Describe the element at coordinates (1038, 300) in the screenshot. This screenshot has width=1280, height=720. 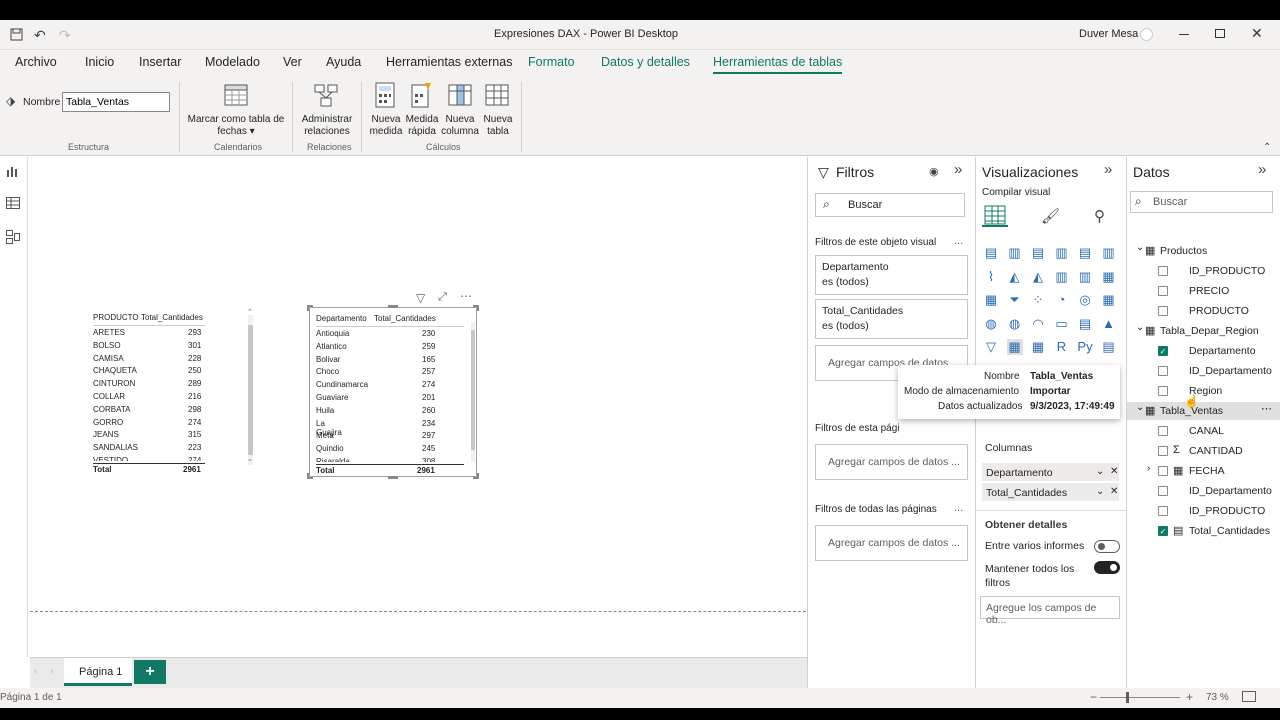
I see `scatter-icon: ⁘` at that location.